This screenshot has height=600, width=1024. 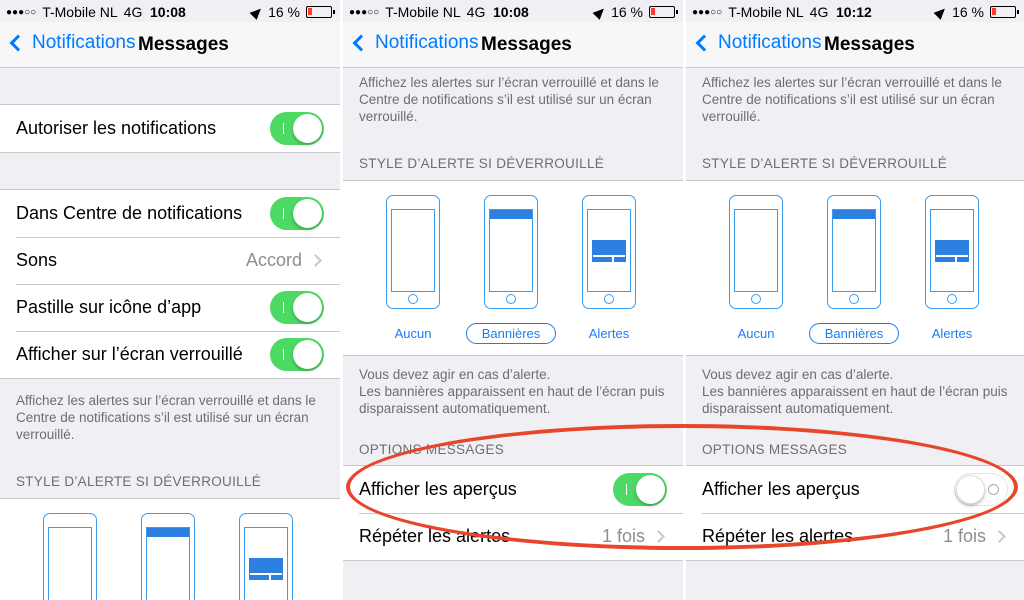 I want to click on clock: 10:12, so click(x=854, y=12).